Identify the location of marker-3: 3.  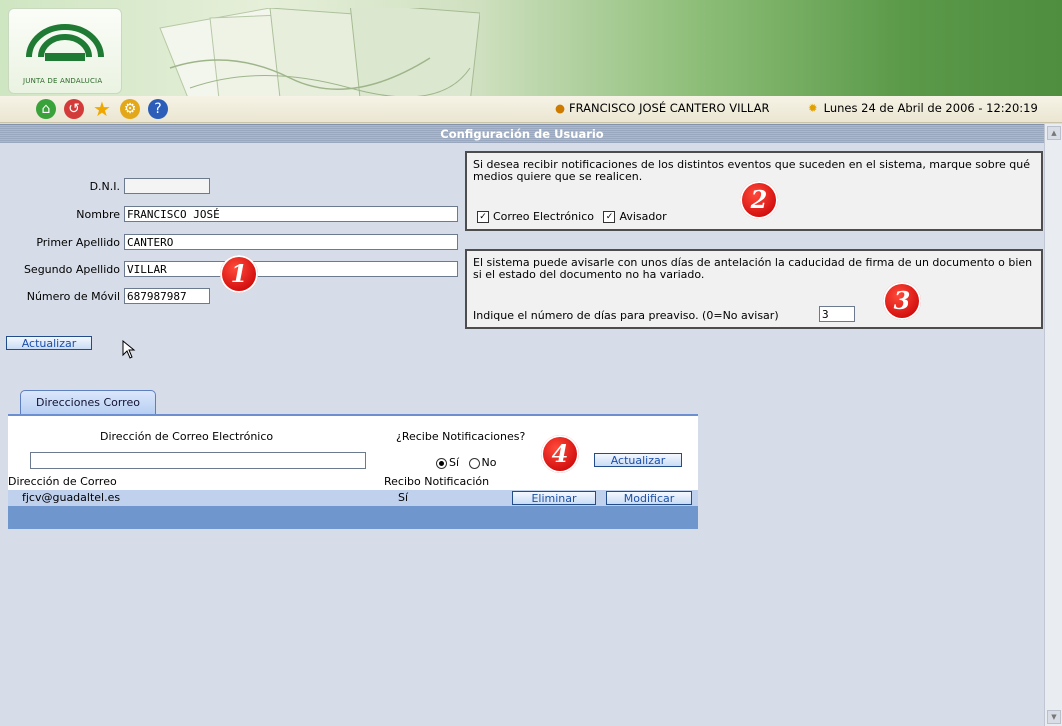
(902, 301).